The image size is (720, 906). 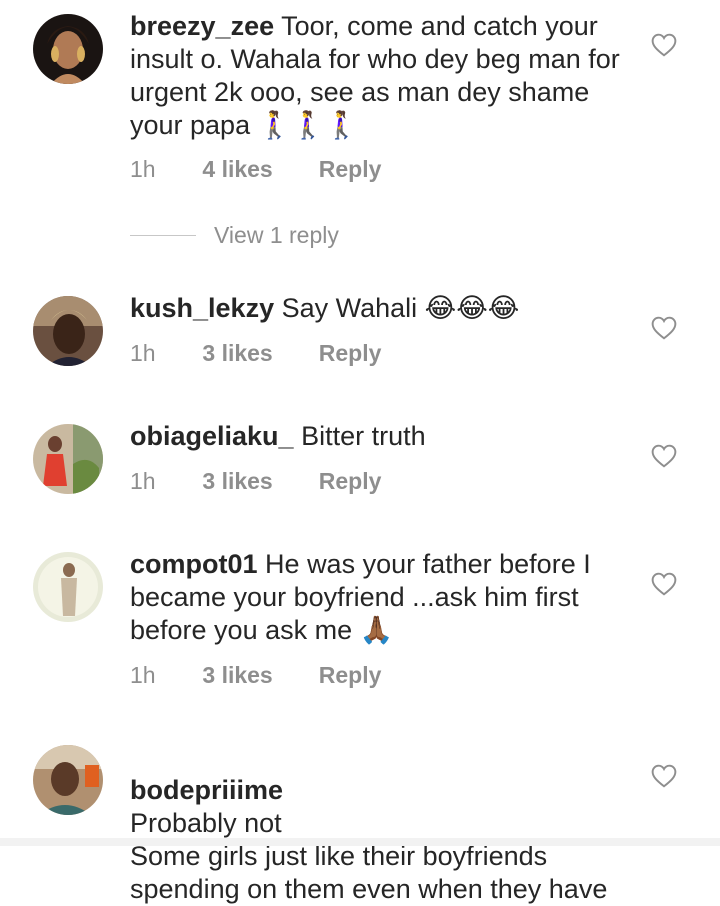 I want to click on comment-likes: 4 likes, so click(x=257, y=169).